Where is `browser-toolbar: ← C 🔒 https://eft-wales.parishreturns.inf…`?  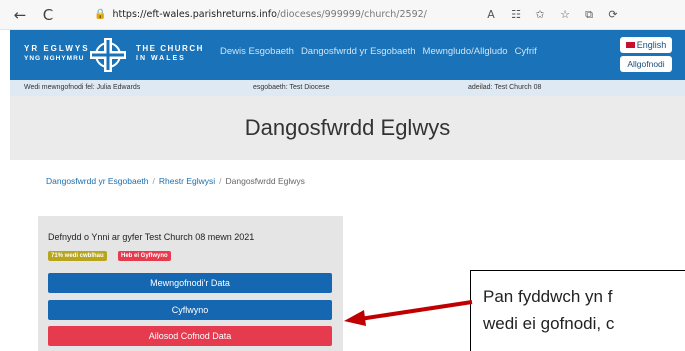
browser-toolbar: ← C 🔒 https://eft-wales.parishreturns.inf… is located at coordinates (342, 15).